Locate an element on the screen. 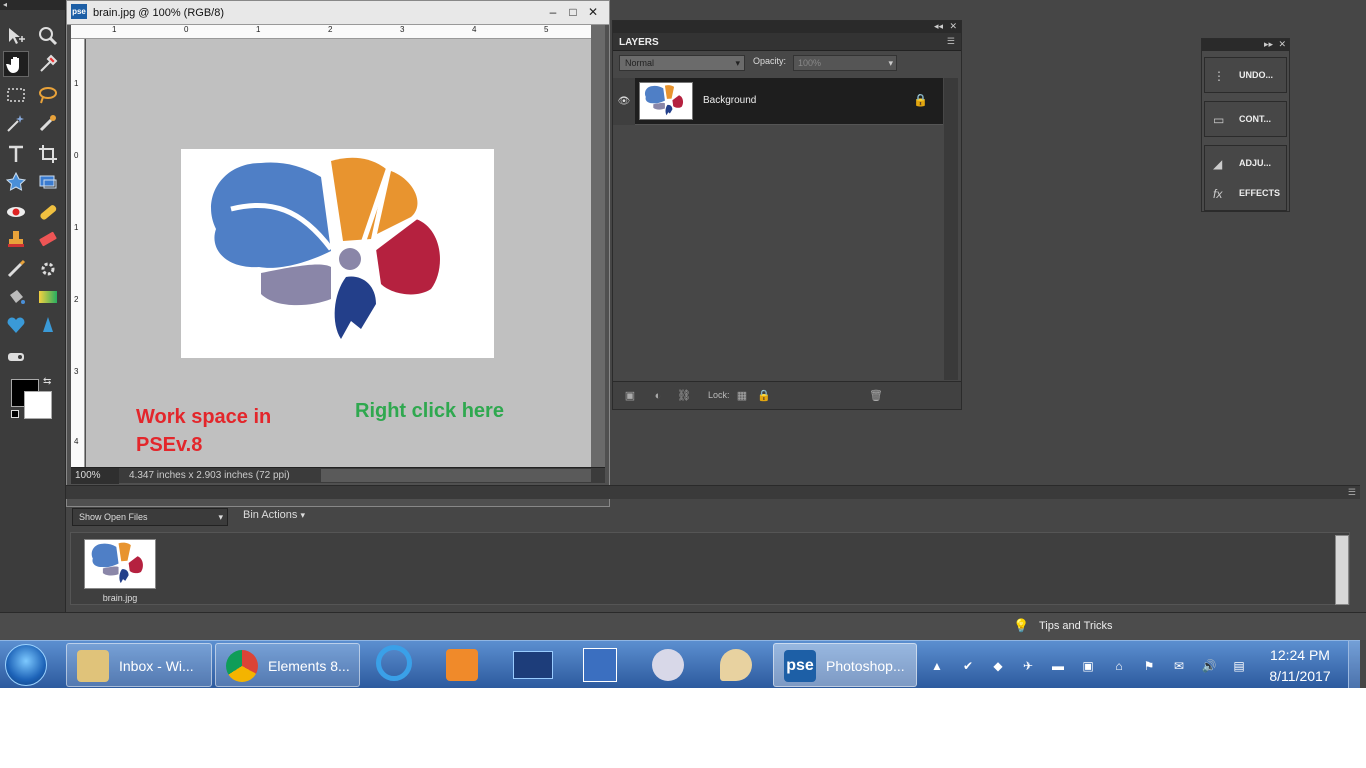 The width and height of the screenshot is (1366, 768). clock-date: 8/11/2017 is located at coordinates (1300, 676).